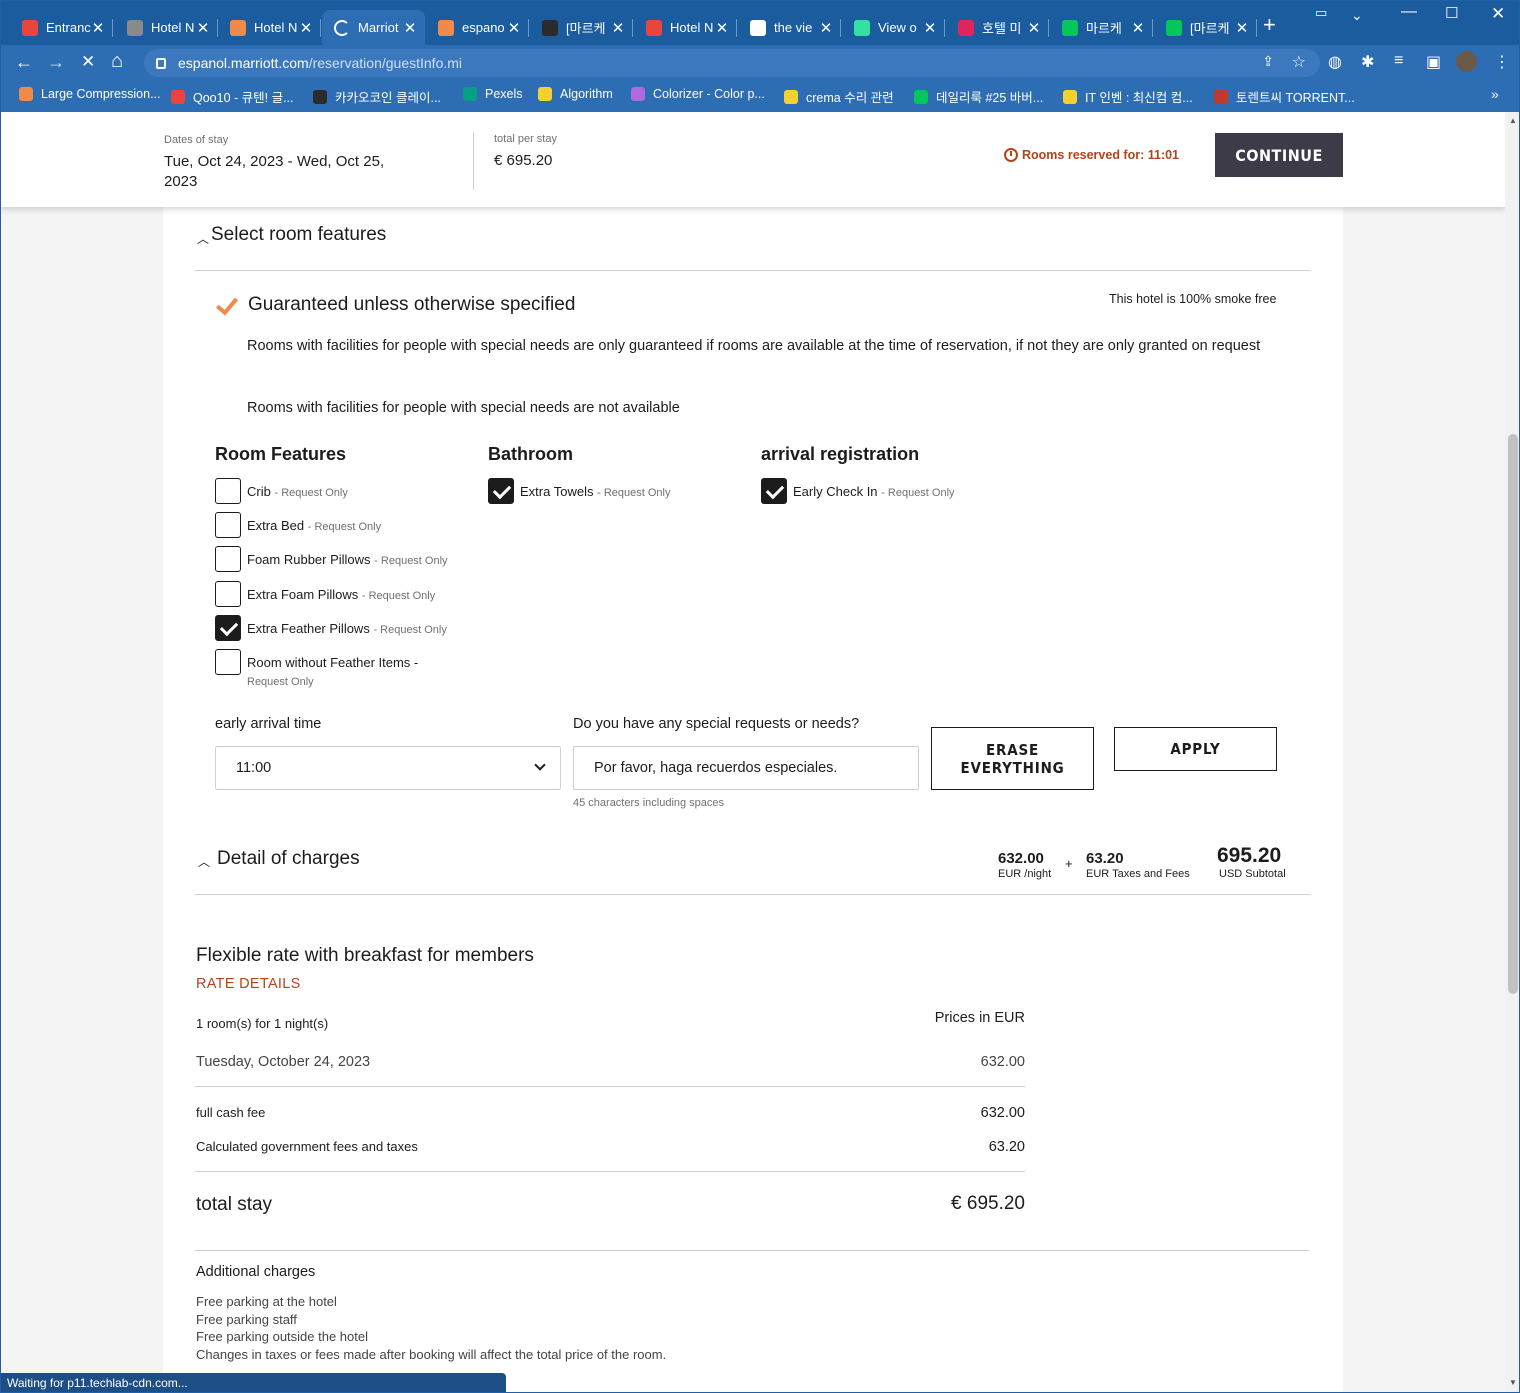  What do you see at coordinates (1433, 62) in the screenshot?
I see `sidepanel-icon: ▣` at bounding box center [1433, 62].